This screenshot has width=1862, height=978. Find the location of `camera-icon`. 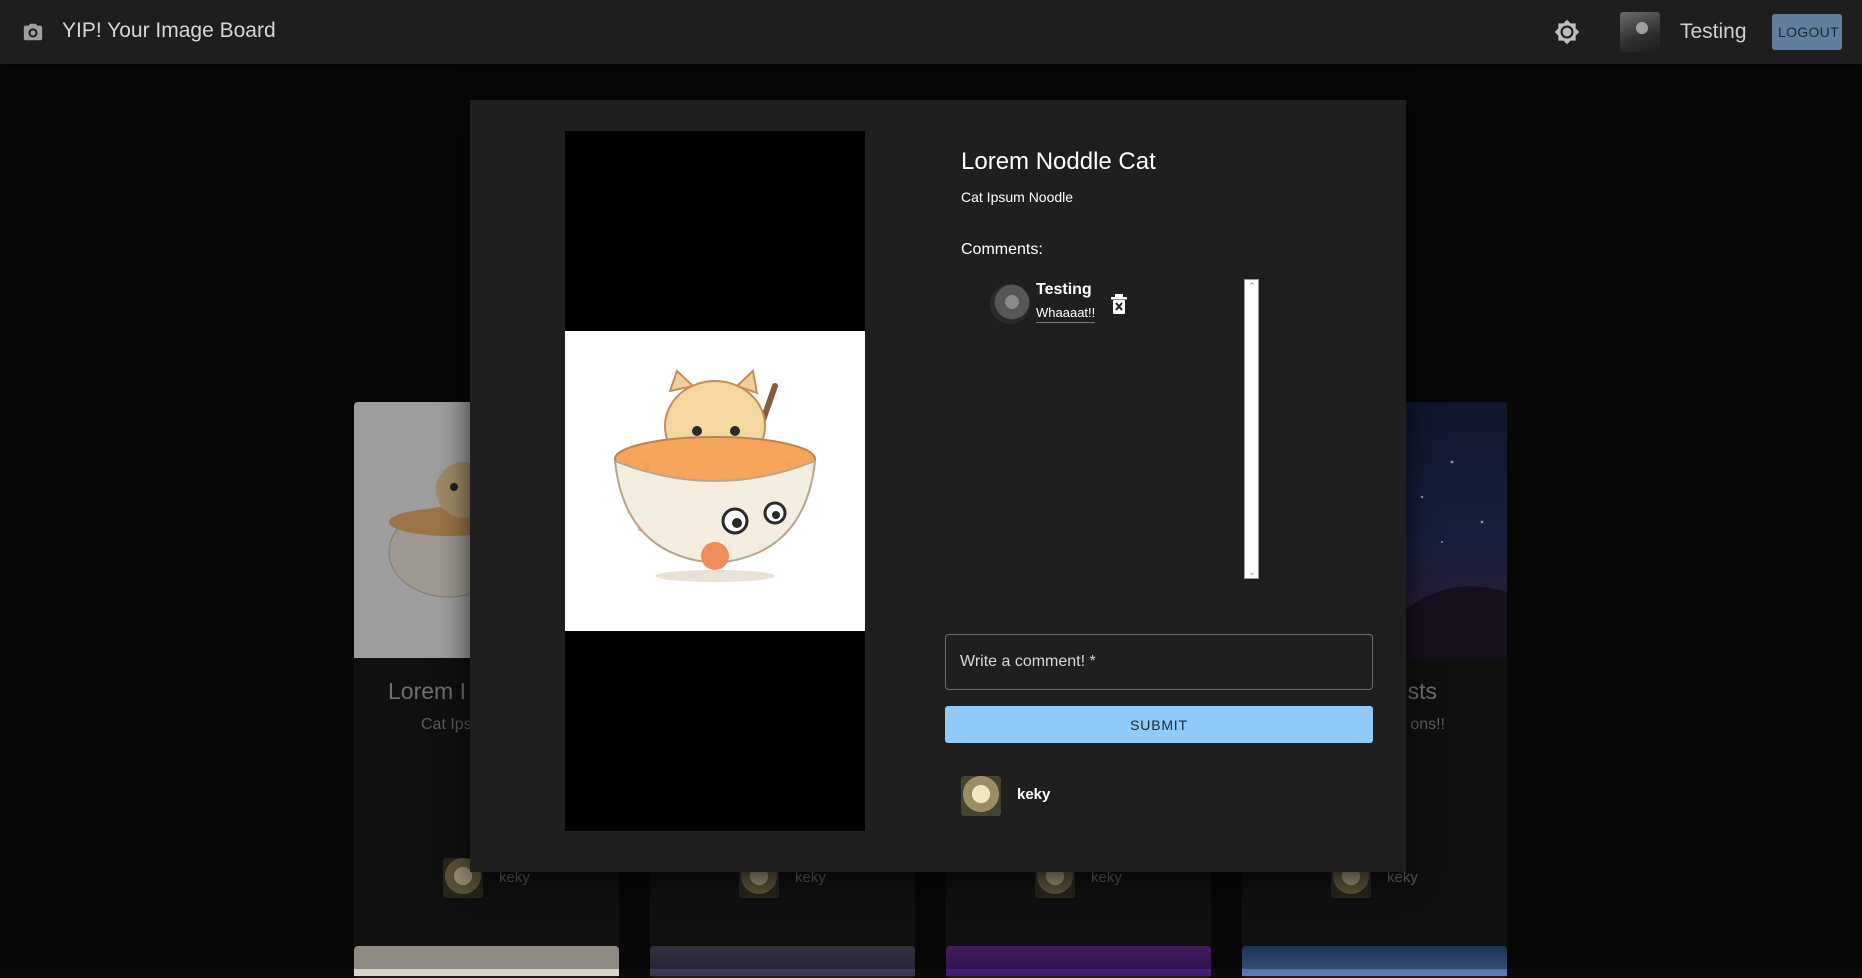

camera-icon is located at coordinates (33, 32).